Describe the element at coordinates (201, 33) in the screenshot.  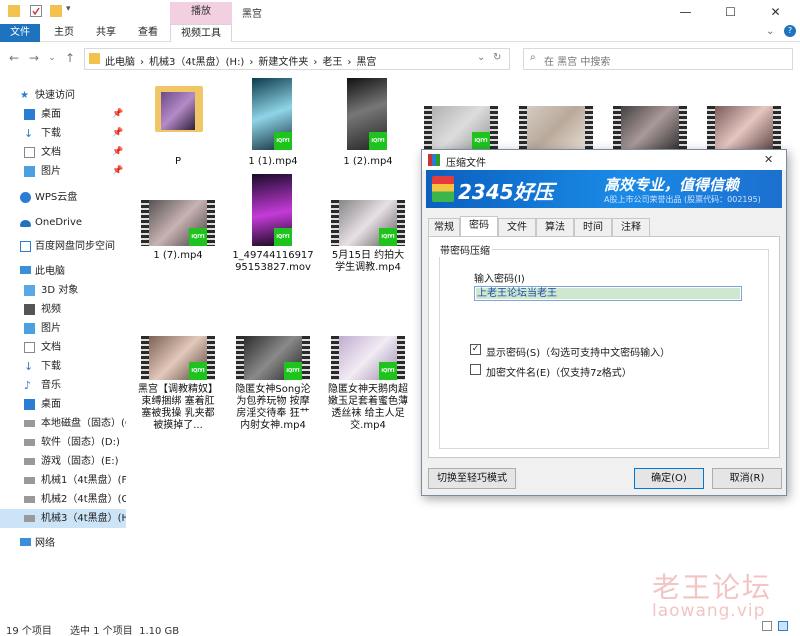
I see `tab-video-tools: 视频工具` at that location.